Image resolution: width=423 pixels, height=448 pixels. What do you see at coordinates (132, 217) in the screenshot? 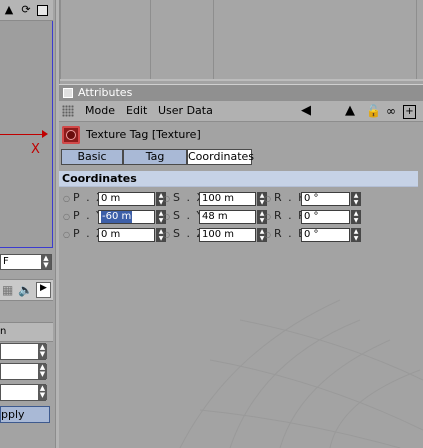
I see `py-field: -60 m ▲ ▼` at bounding box center [132, 217].